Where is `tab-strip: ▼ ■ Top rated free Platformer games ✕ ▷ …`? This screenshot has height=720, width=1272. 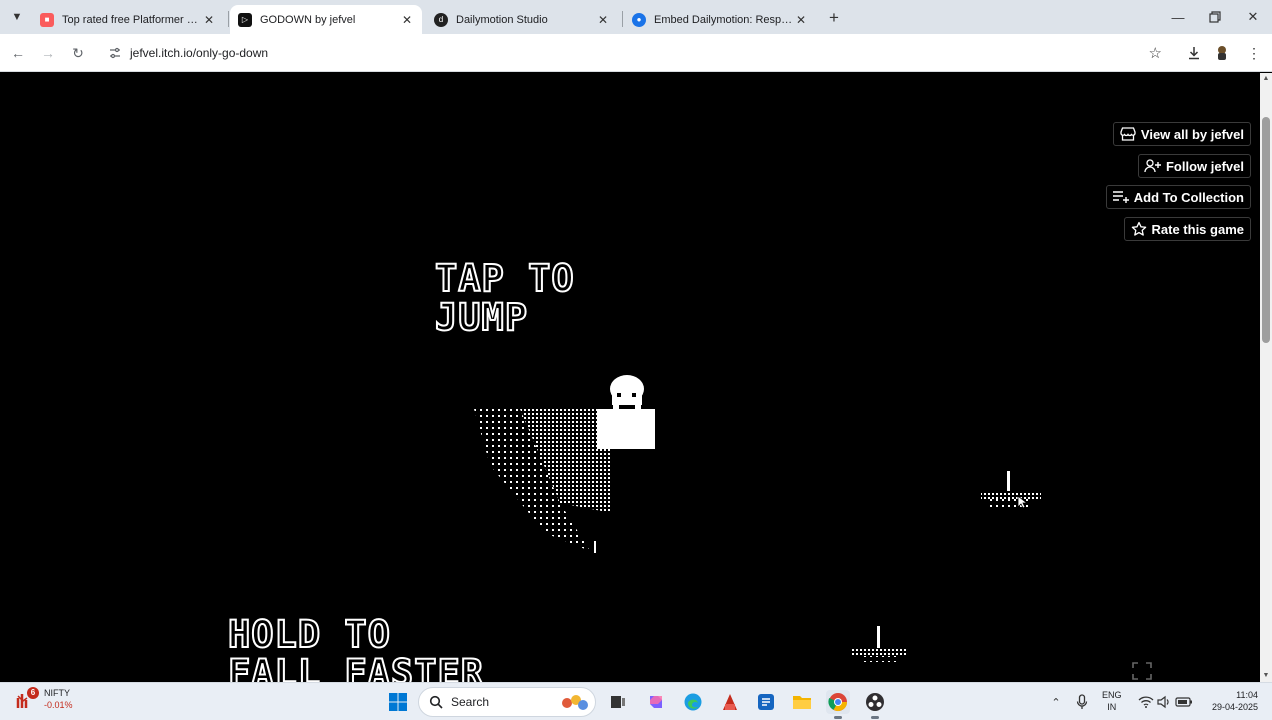
tab-strip: ▼ ■ Top rated free Platformer games ✕ ▷ … is located at coordinates (636, 17).